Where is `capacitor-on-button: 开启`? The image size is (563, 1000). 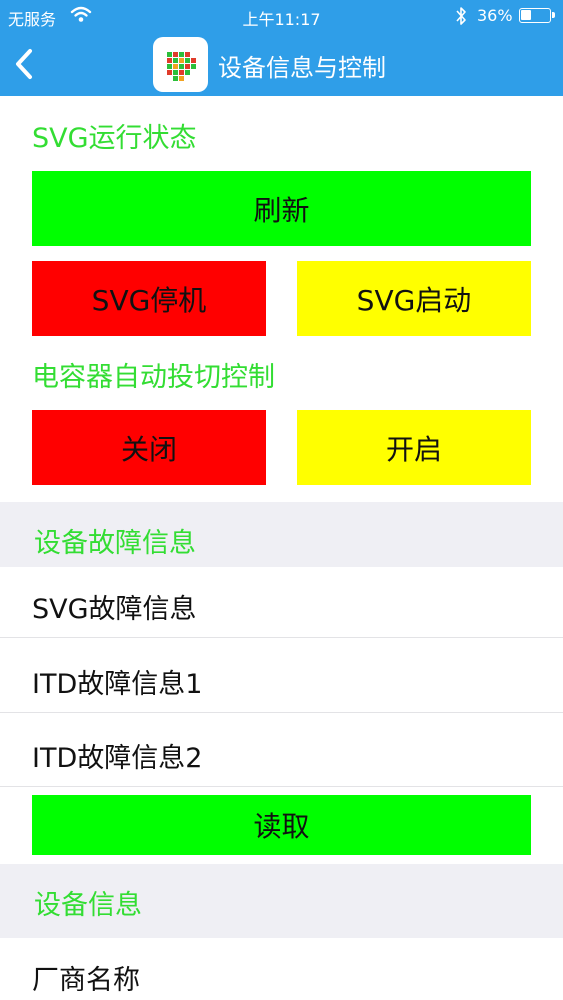
capacitor-on-button: 开启 is located at coordinates (414, 447).